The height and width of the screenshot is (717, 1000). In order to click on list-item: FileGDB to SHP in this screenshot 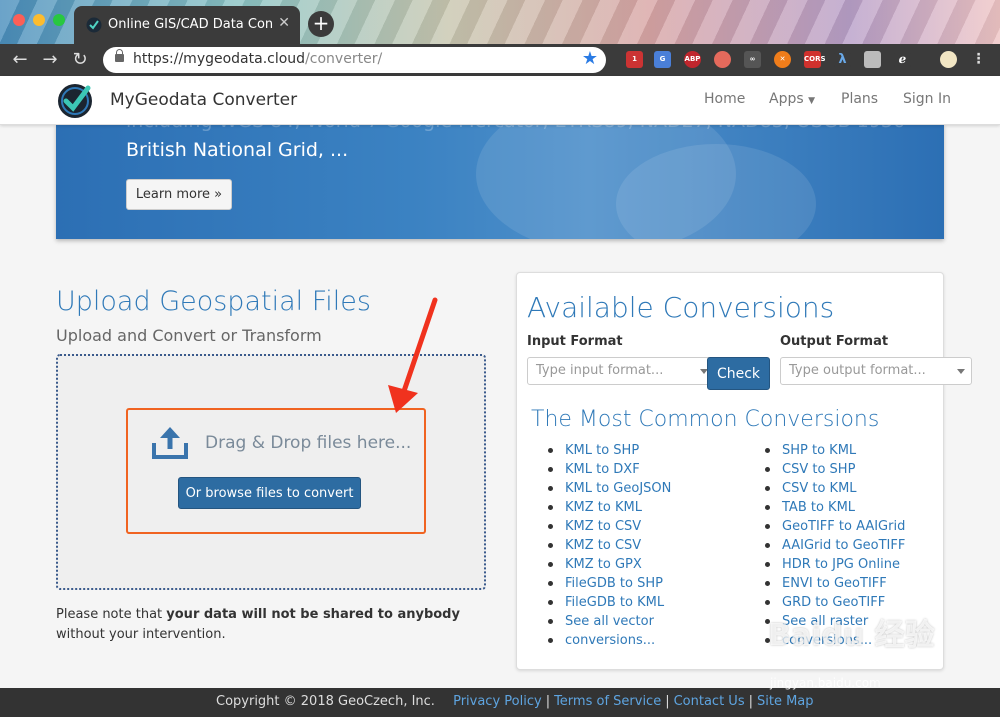, I will do `click(609, 583)`.